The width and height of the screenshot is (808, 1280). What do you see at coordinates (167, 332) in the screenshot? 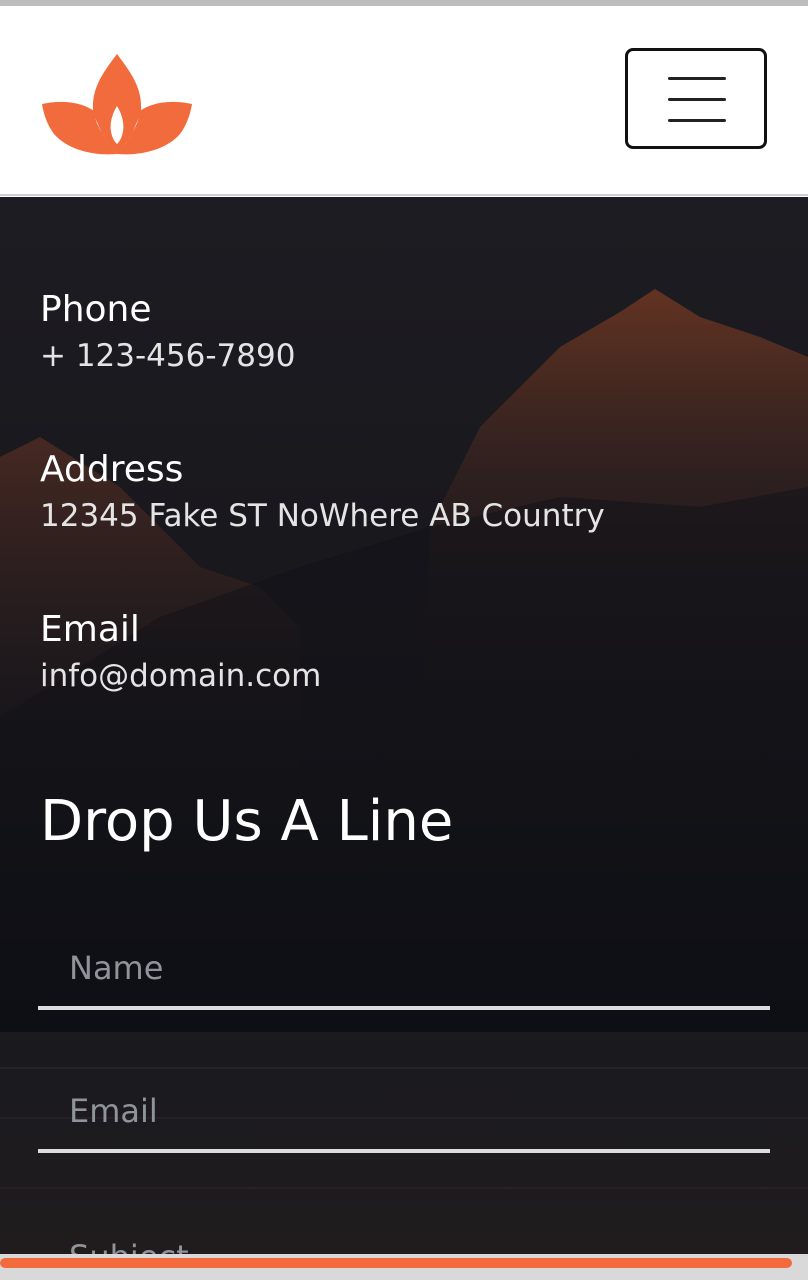
I see `phone-info: Phone + 123-456-7890` at bounding box center [167, 332].